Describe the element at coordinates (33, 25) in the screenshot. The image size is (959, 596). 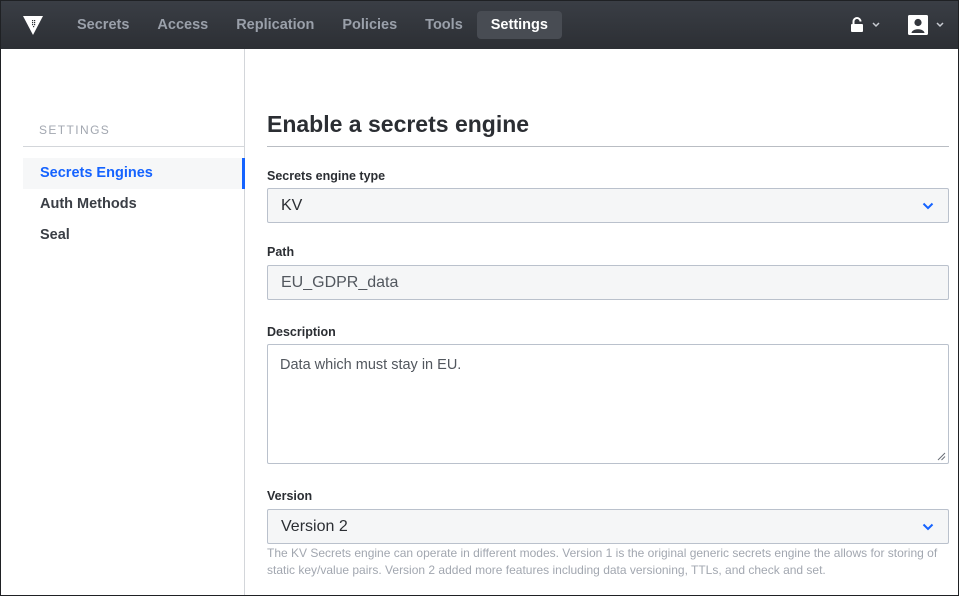
I see `vault-logo-icon` at that location.